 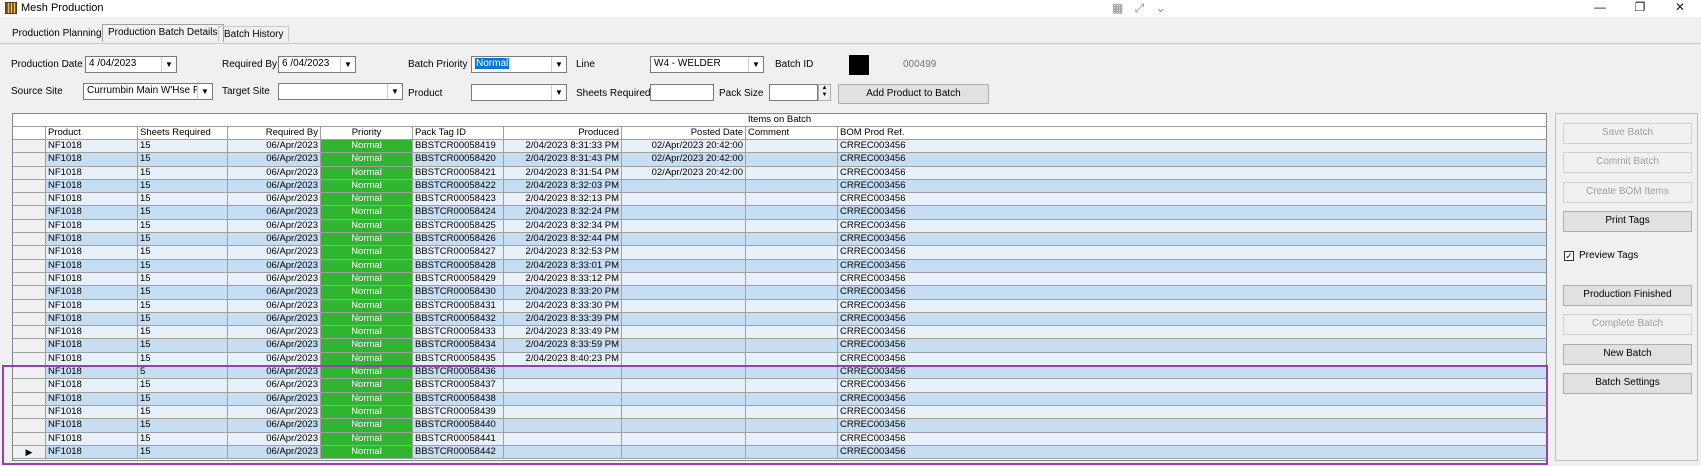 What do you see at coordinates (563, 333) in the screenshot?
I see `cell-produced: 2/04/2023 8:33:49 PM` at bounding box center [563, 333].